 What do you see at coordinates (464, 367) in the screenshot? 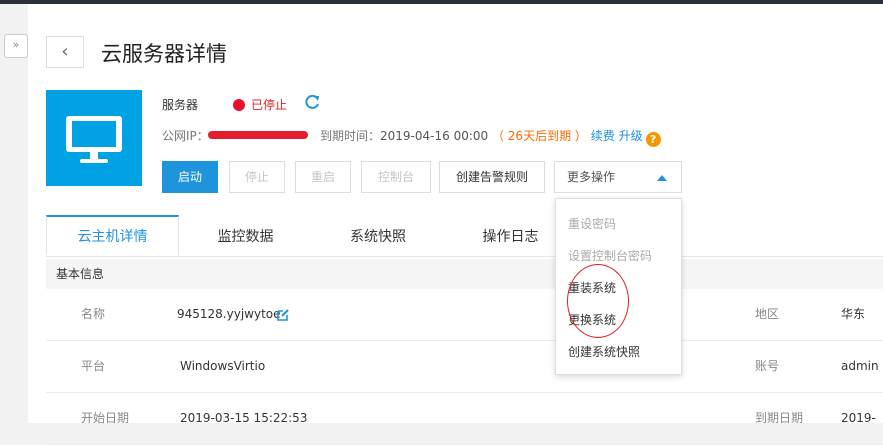
I see `table-row: 平台 WindowsVirtio 账号 admin` at bounding box center [464, 367].